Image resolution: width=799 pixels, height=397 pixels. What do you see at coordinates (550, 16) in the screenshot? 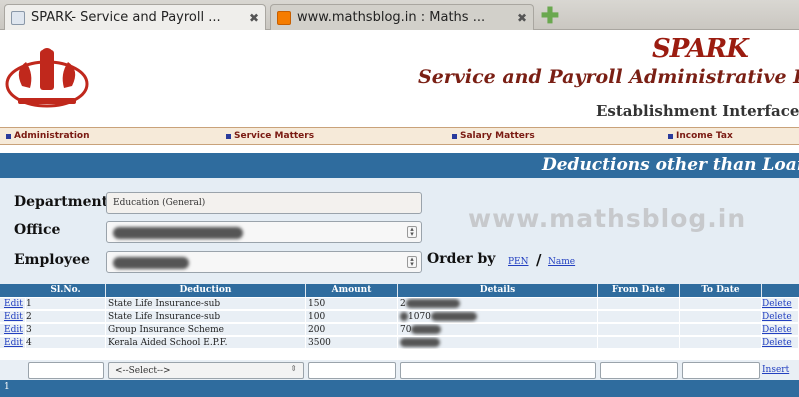
I see `new-tab-icon: ✚` at bounding box center [550, 16].